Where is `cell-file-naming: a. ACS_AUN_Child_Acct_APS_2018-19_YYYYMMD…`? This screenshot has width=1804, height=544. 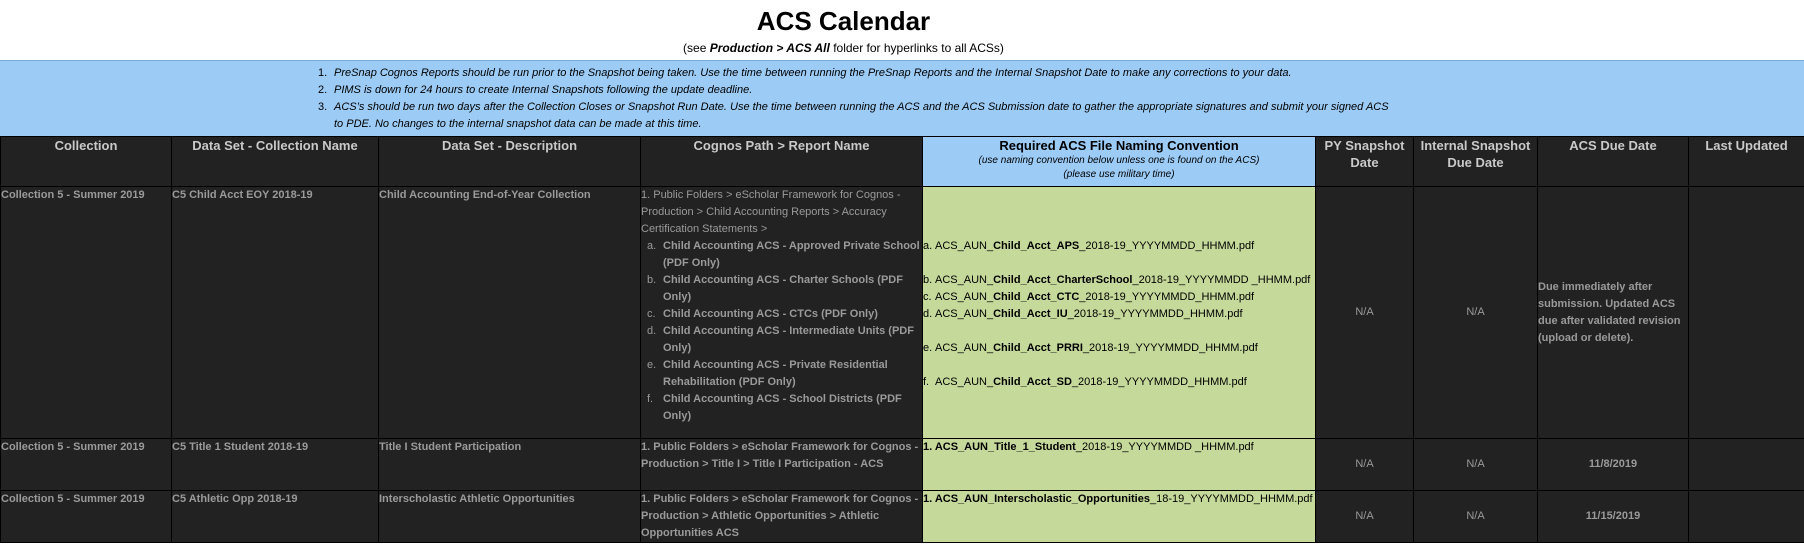 cell-file-naming: a. ACS_AUN_Child_Acct_APS_2018-19_YYYYMMD… is located at coordinates (1119, 312).